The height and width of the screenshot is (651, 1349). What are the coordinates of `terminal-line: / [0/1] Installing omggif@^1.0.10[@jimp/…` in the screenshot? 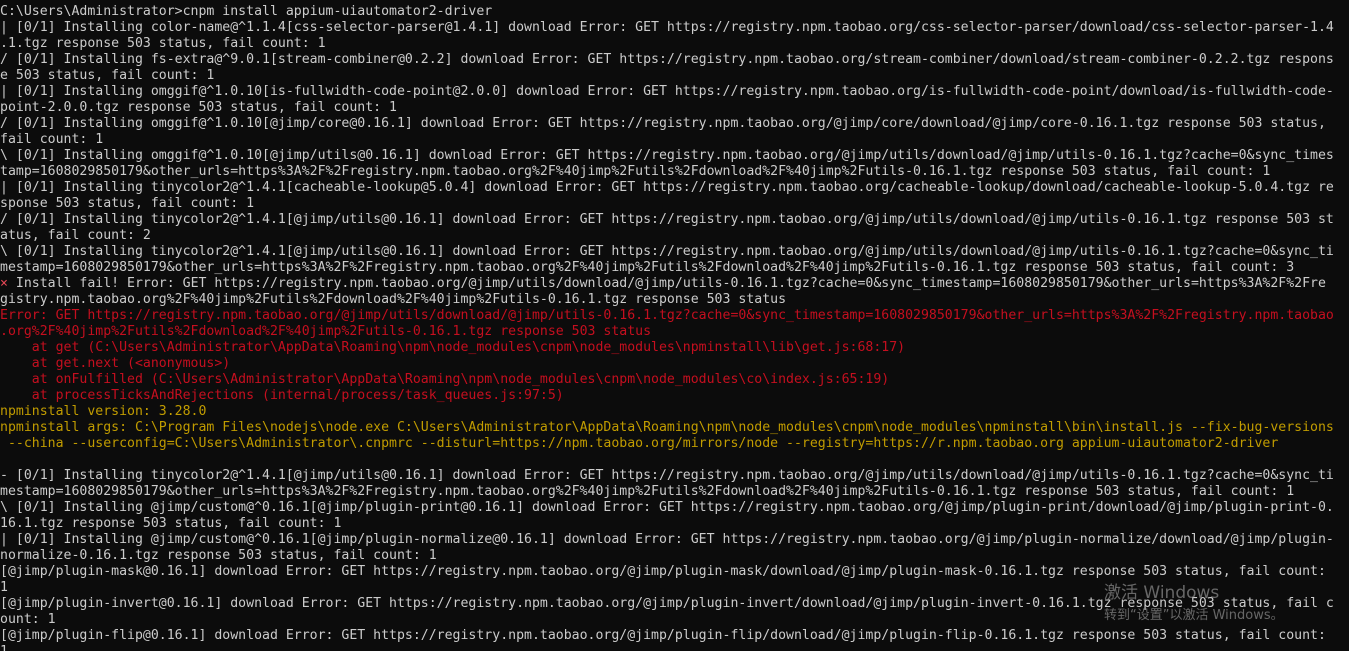 It's located at (663, 123).